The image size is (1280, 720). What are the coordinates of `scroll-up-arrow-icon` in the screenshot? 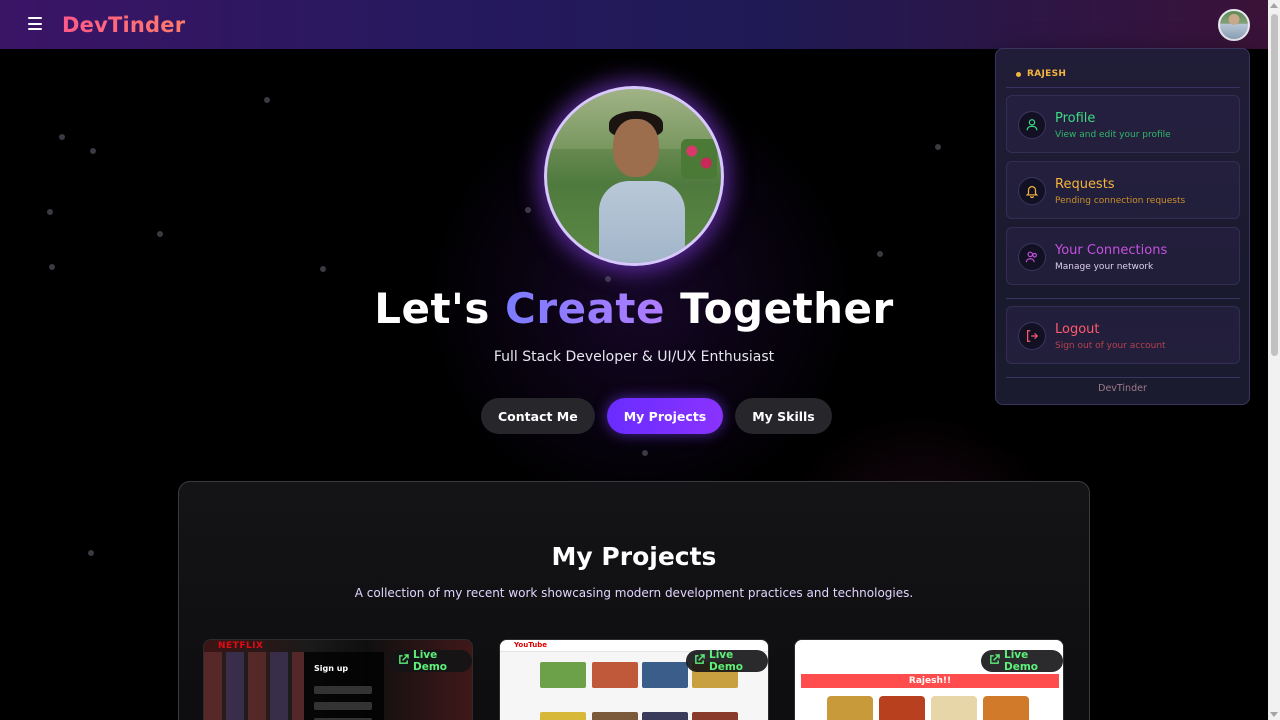 It's located at (1274, 5).